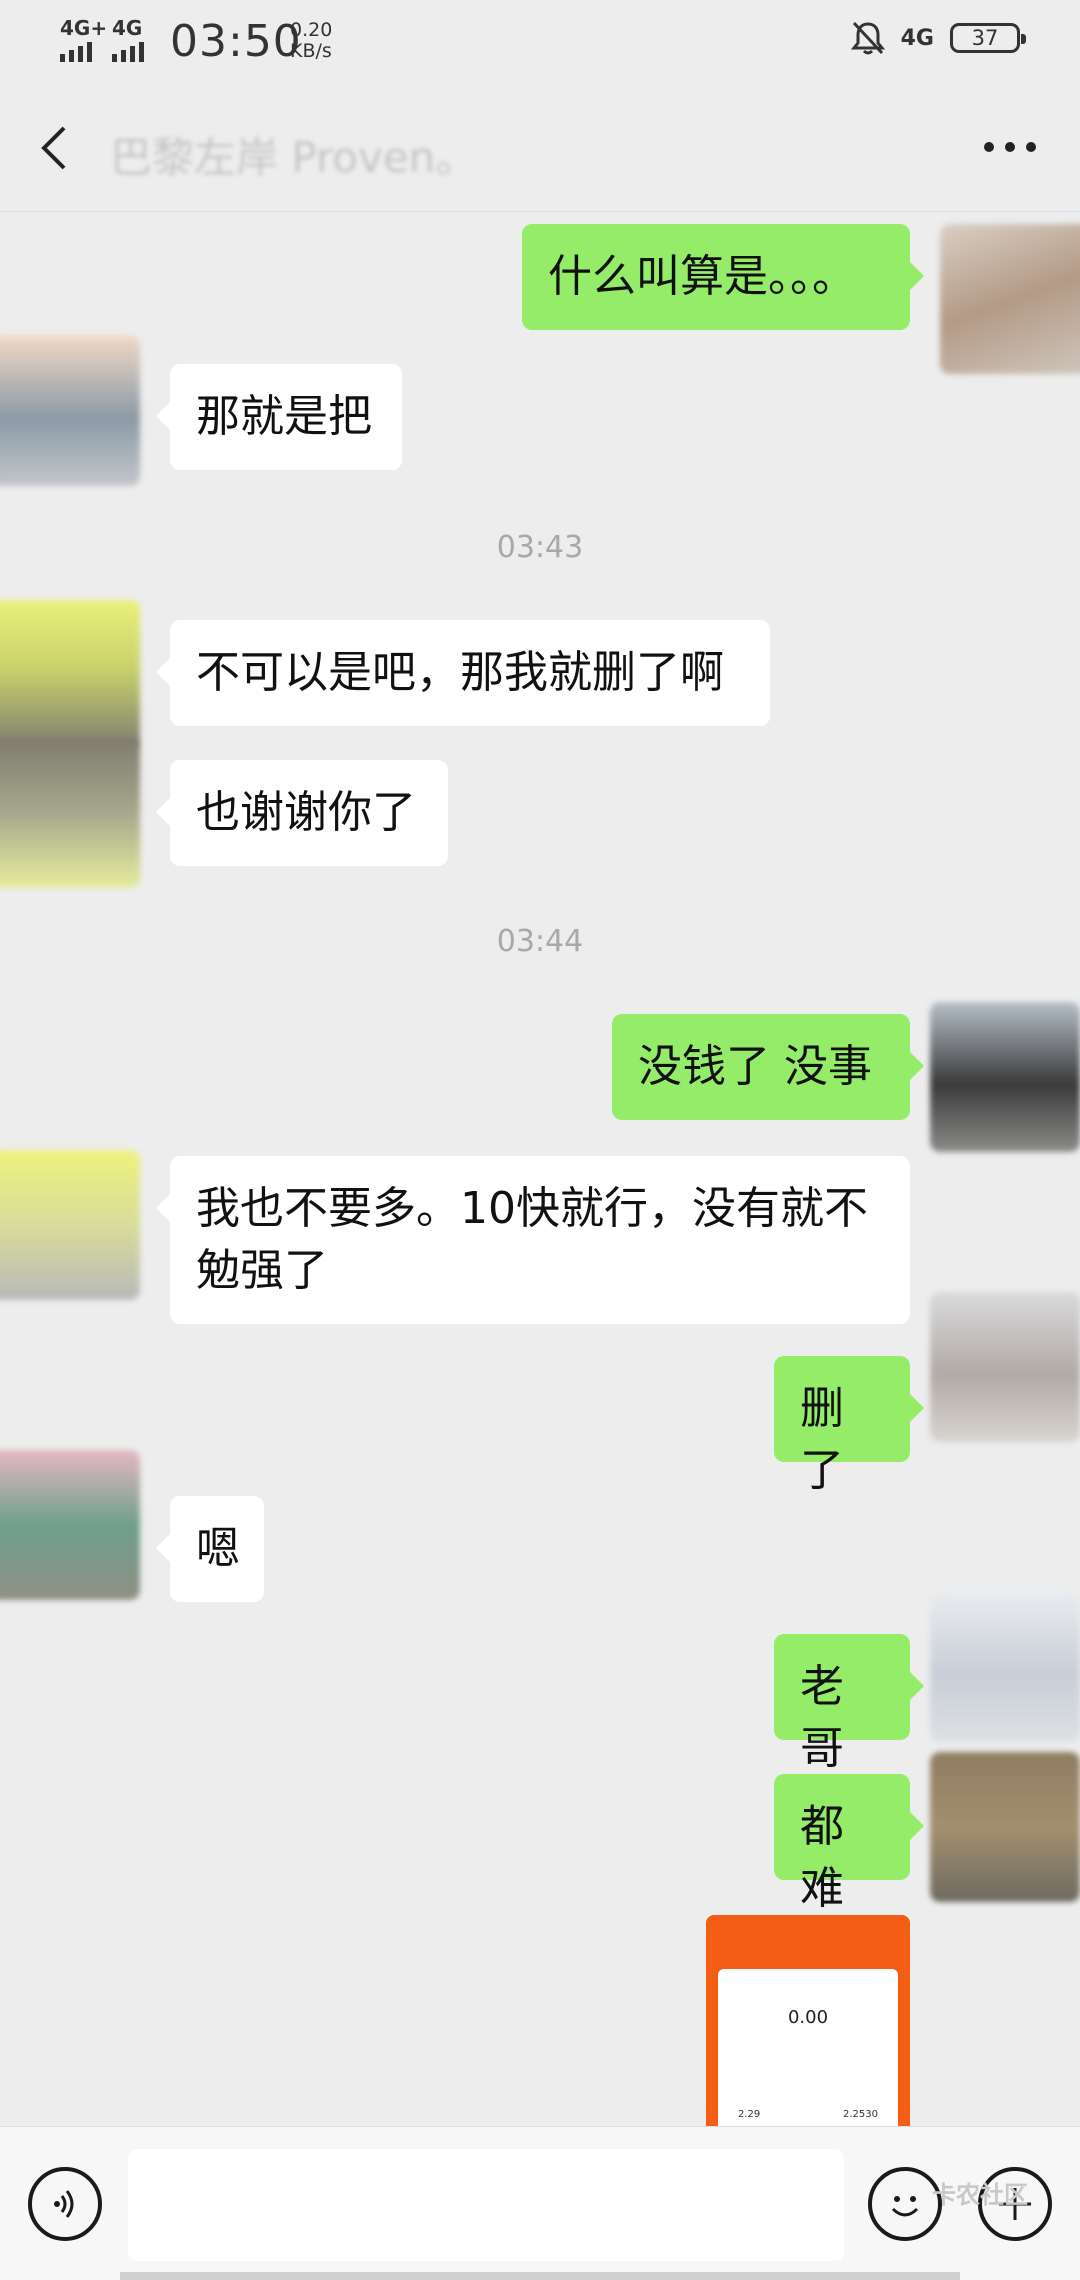 The width and height of the screenshot is (1080, 2280). What do you see at coordinates (210, 1549) in the screenshot?
I see `message-bubble: 嗯` at bounding box center [210, 1549].